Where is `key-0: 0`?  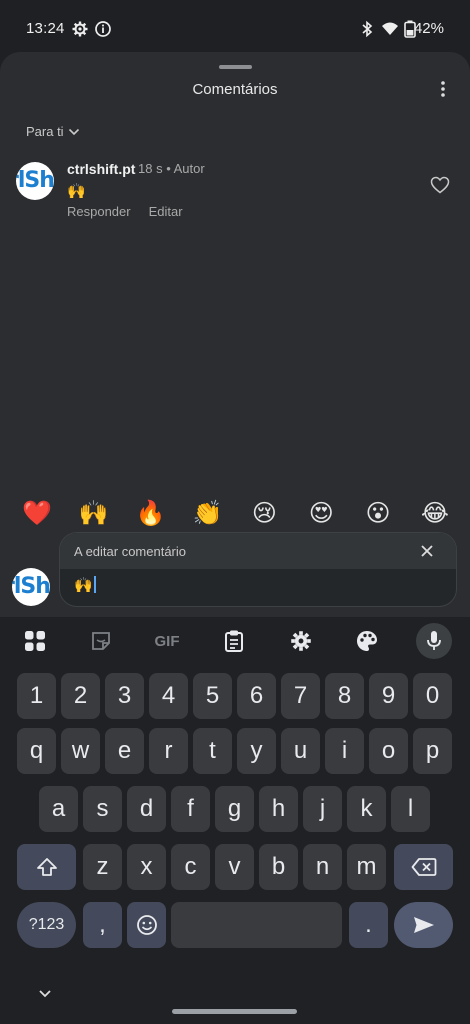
key-0: 0 is located at coordinates (432, 696).